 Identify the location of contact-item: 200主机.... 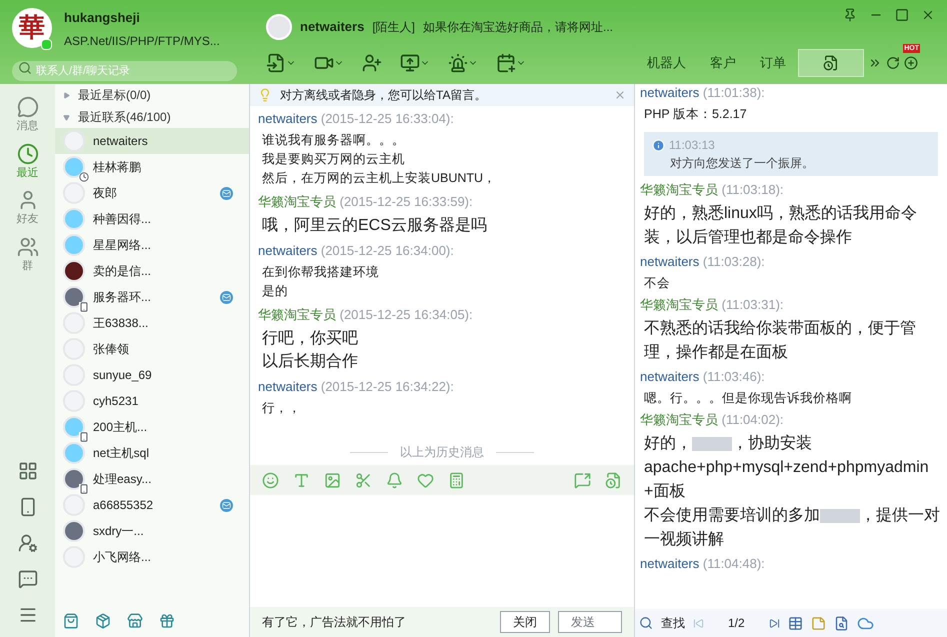
(152, 427).